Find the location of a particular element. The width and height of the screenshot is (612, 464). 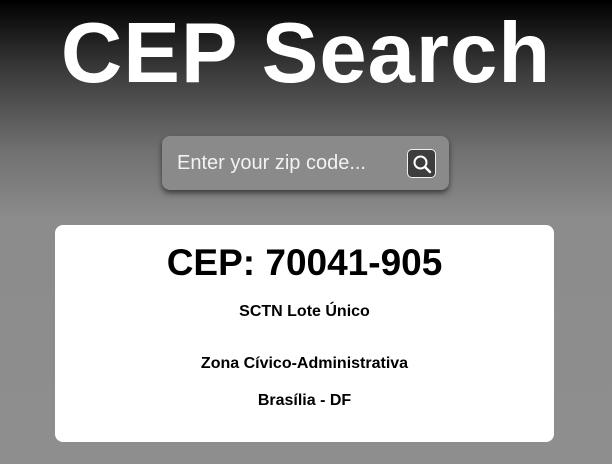

search-icon is located at coordinates (422, 164).